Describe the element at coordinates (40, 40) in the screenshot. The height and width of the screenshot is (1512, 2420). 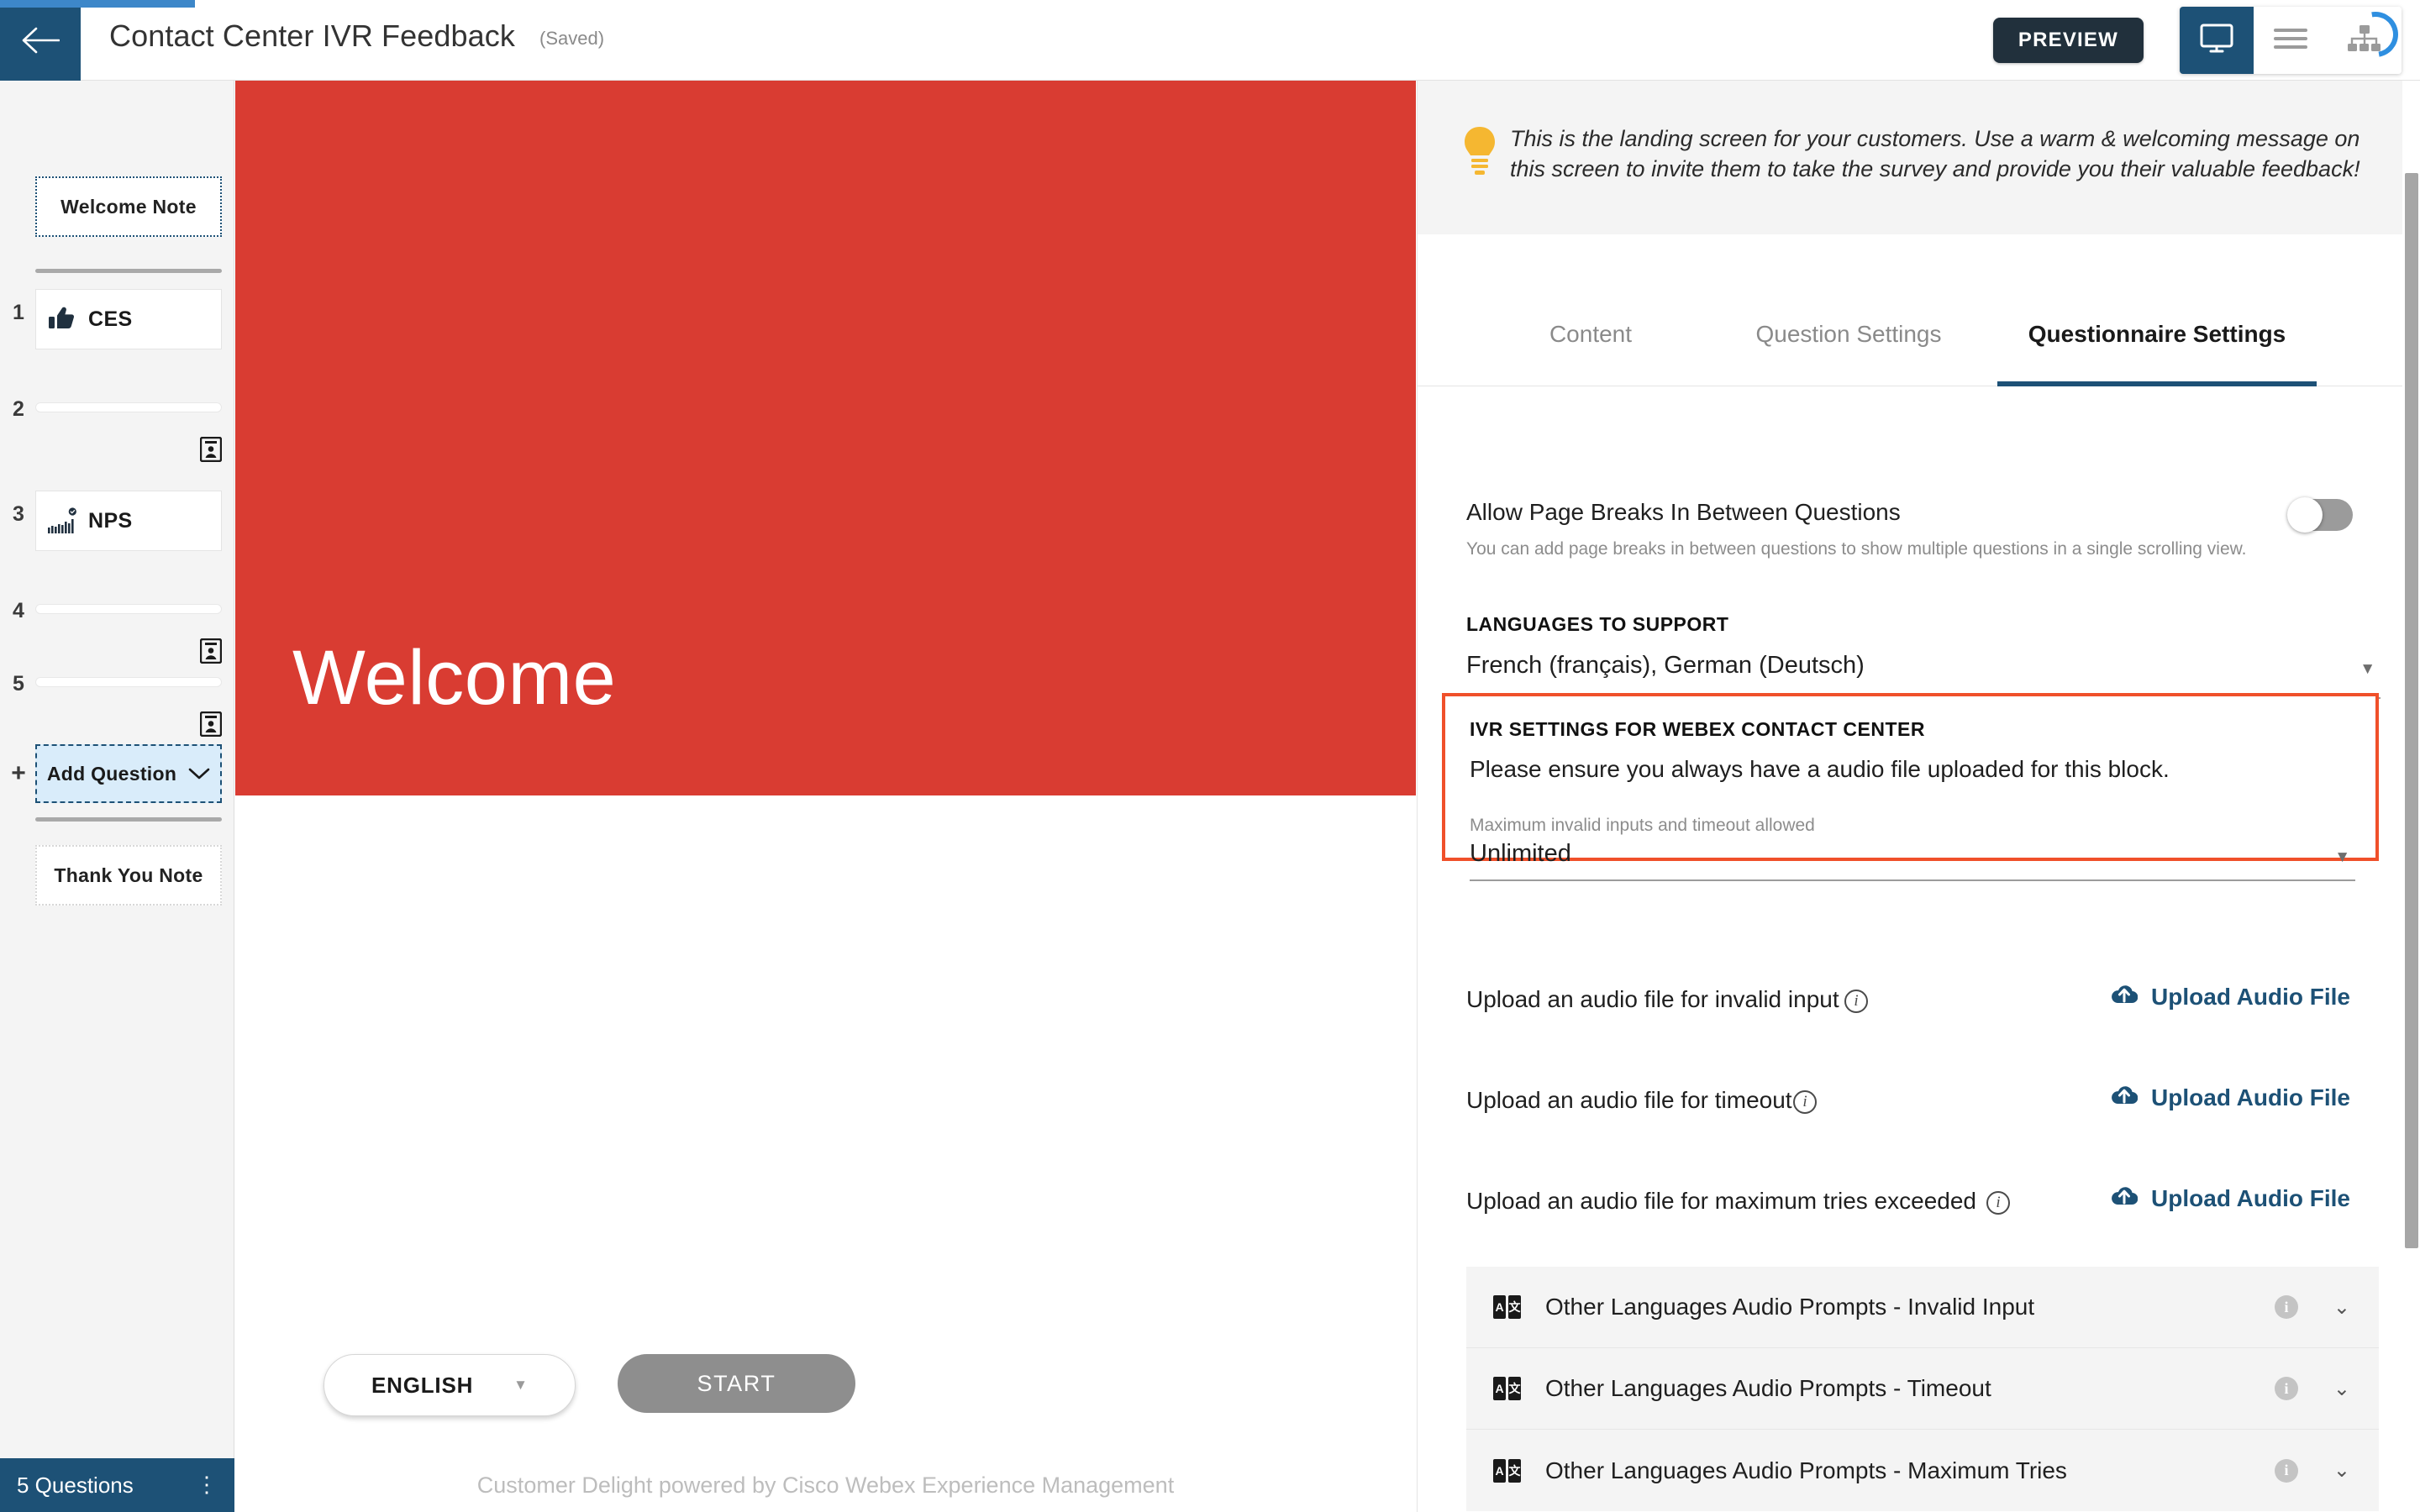
I see `back-button` at that location.